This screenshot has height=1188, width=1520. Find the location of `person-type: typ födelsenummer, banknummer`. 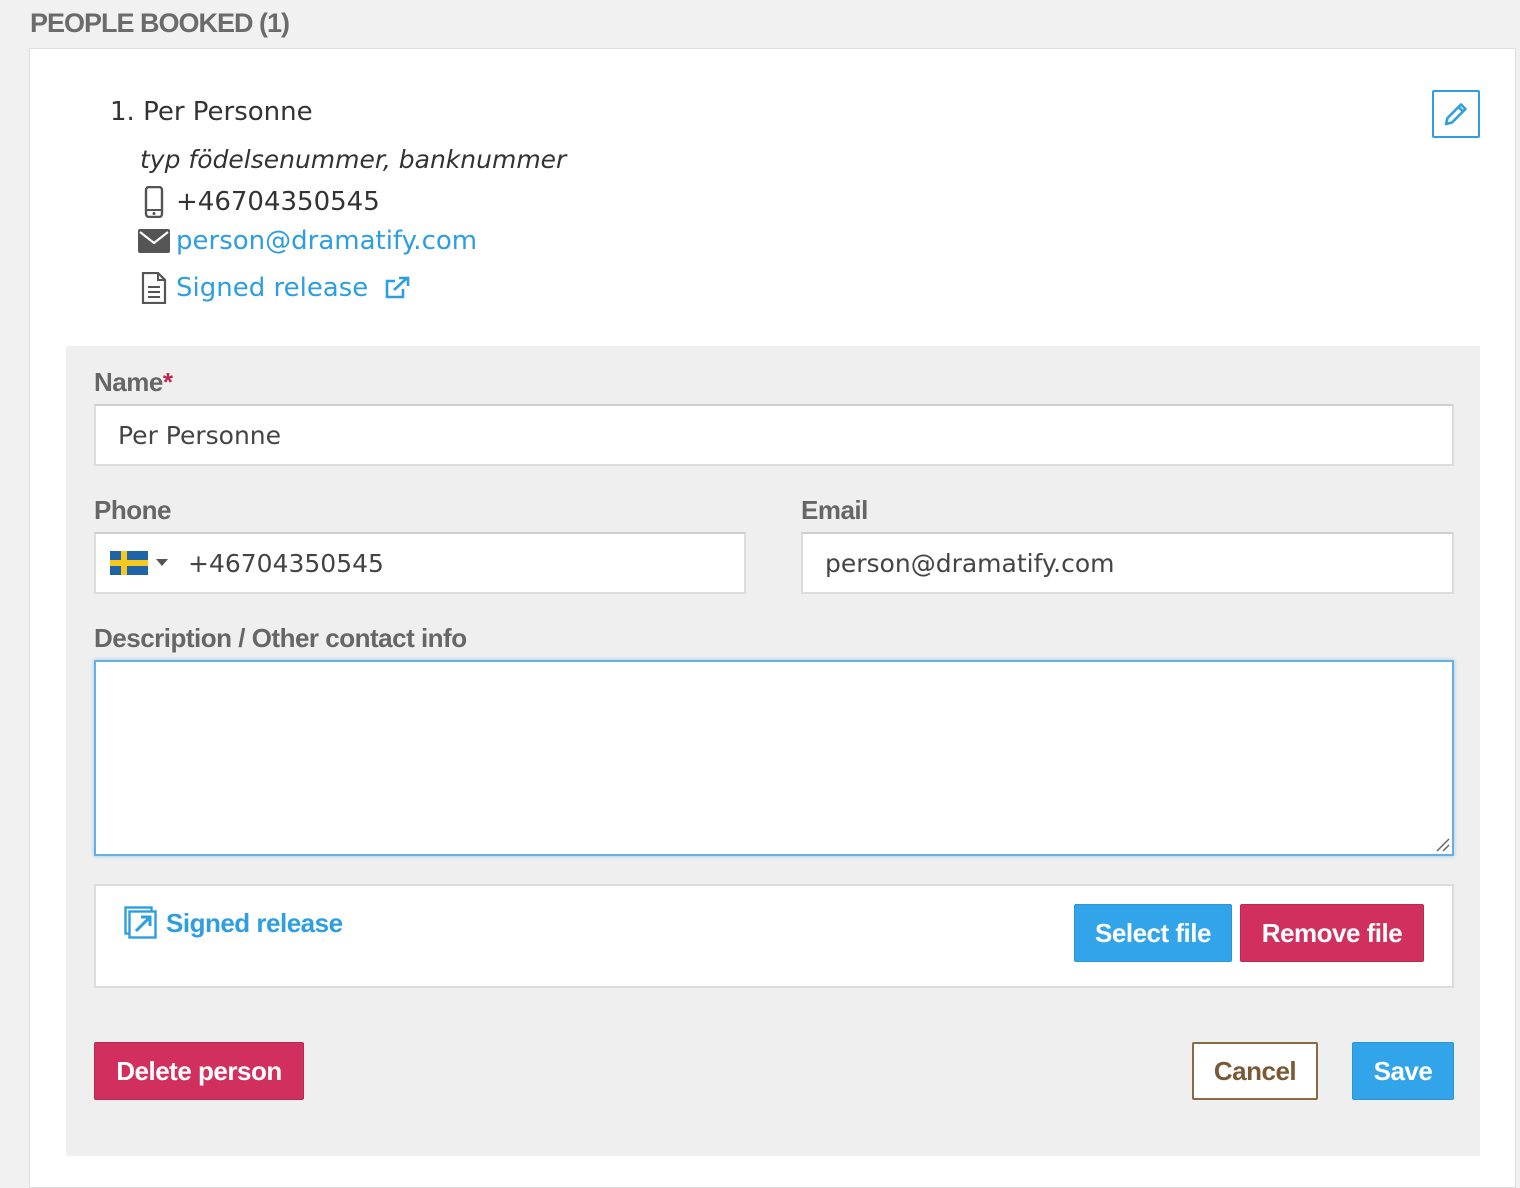

person-type: typ födelsenummer, banknummer is located at coordinates (353, 159).